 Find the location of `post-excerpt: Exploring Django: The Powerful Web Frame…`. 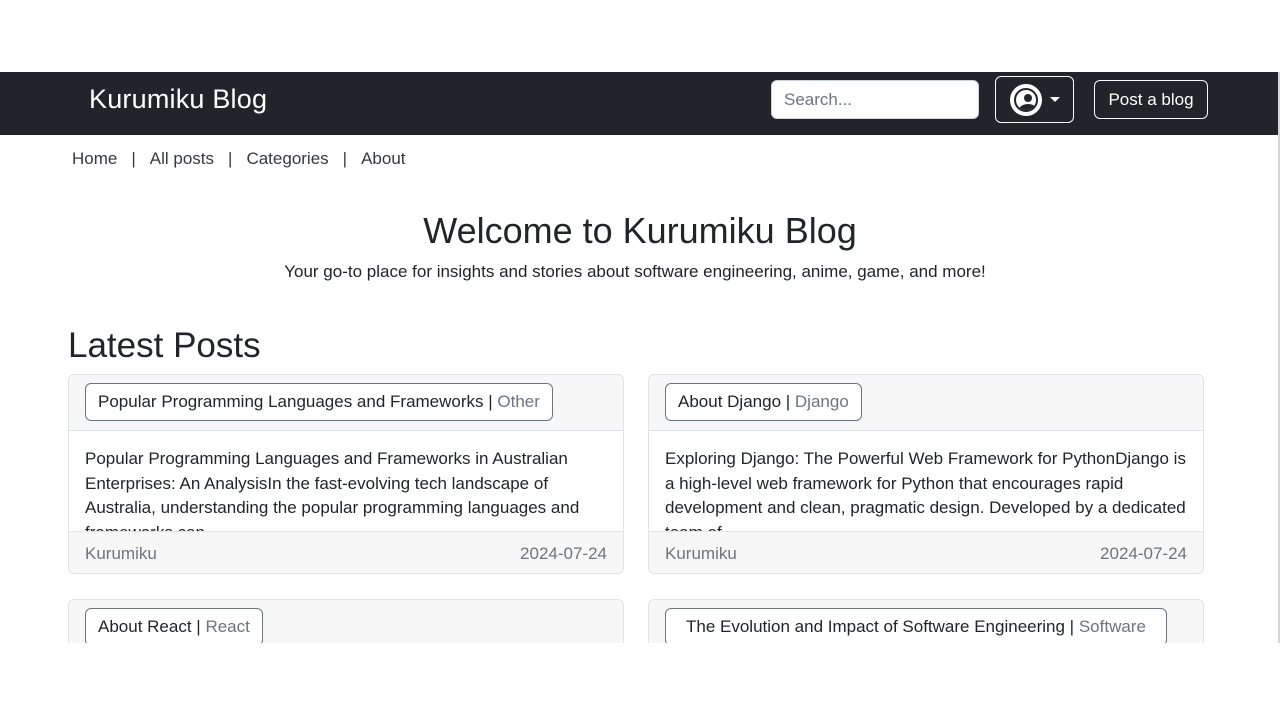

post-excerpt: Exploring Django: The Powerful Web Frame… is located at coordinates (925, 491).